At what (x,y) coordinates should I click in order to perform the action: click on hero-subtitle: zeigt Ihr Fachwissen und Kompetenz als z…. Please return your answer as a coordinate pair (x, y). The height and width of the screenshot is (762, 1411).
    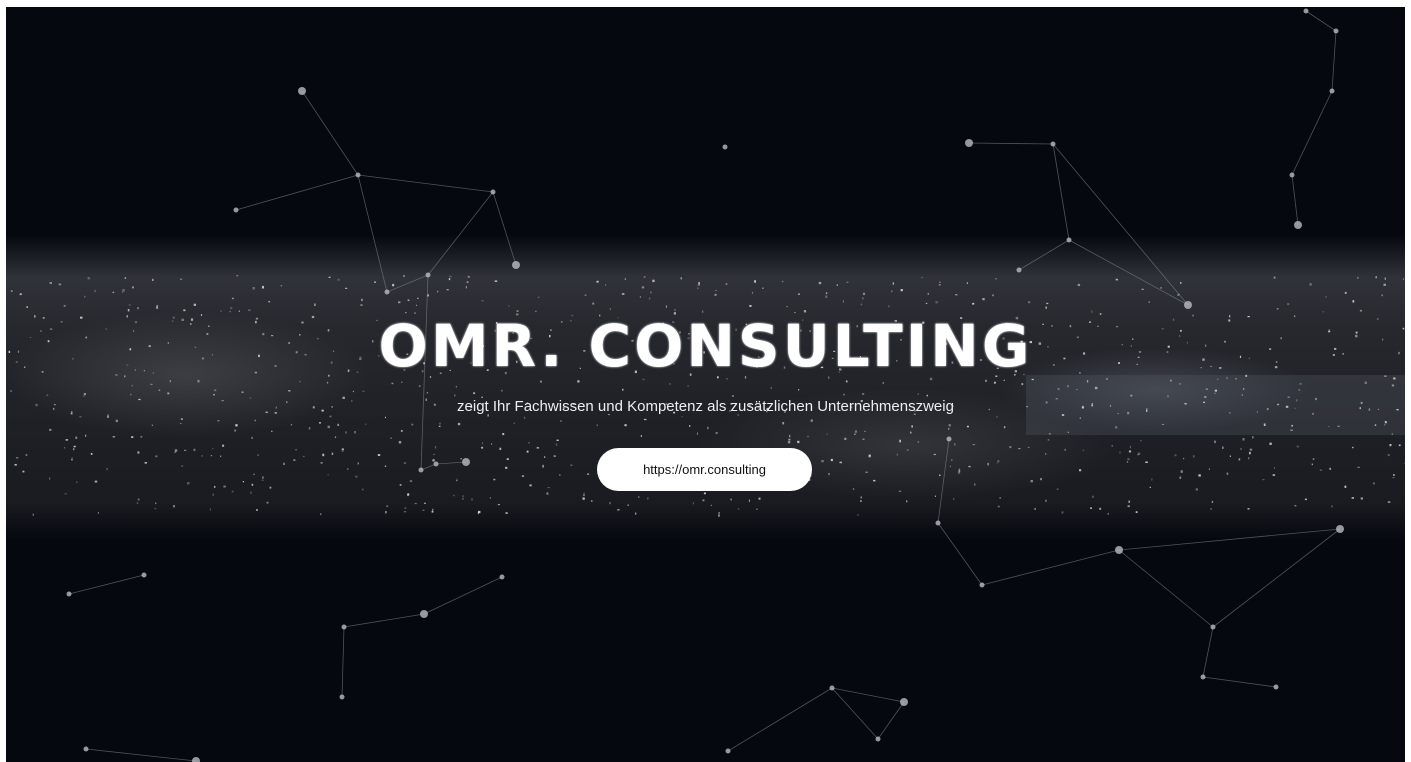
    Looking at the image, I should click on (705, 406).